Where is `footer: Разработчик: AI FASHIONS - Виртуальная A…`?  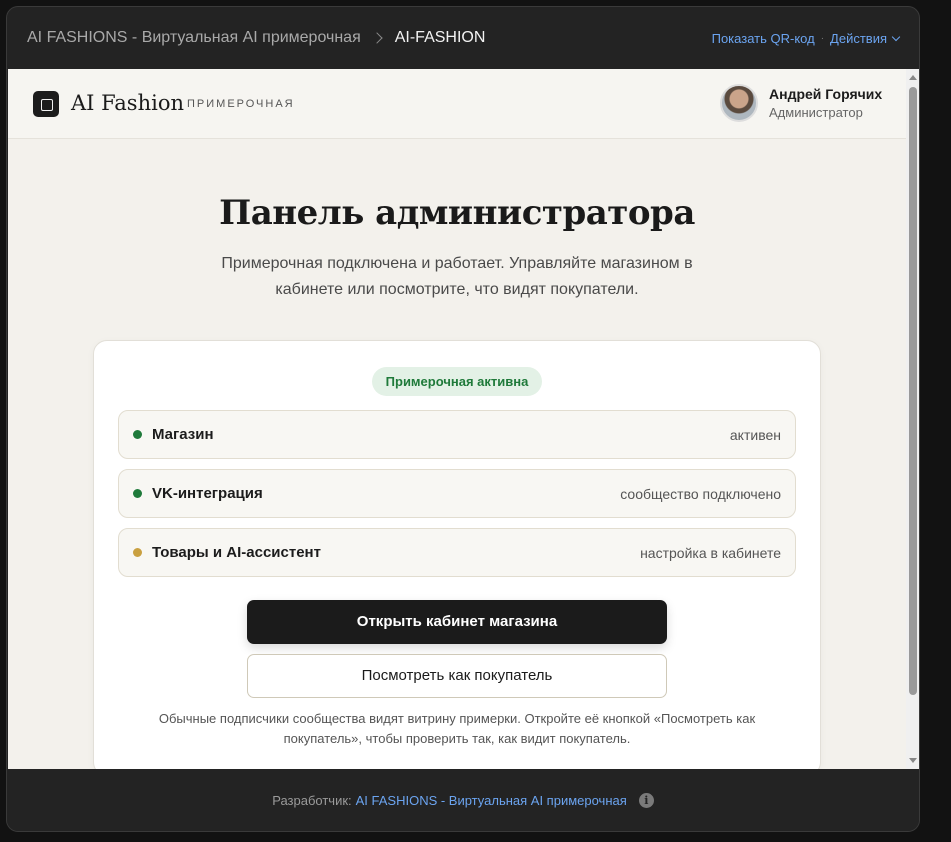
footer: Разработчик: AI FASHIONS - Виртуальная A… is located at coordinates (463, 800).